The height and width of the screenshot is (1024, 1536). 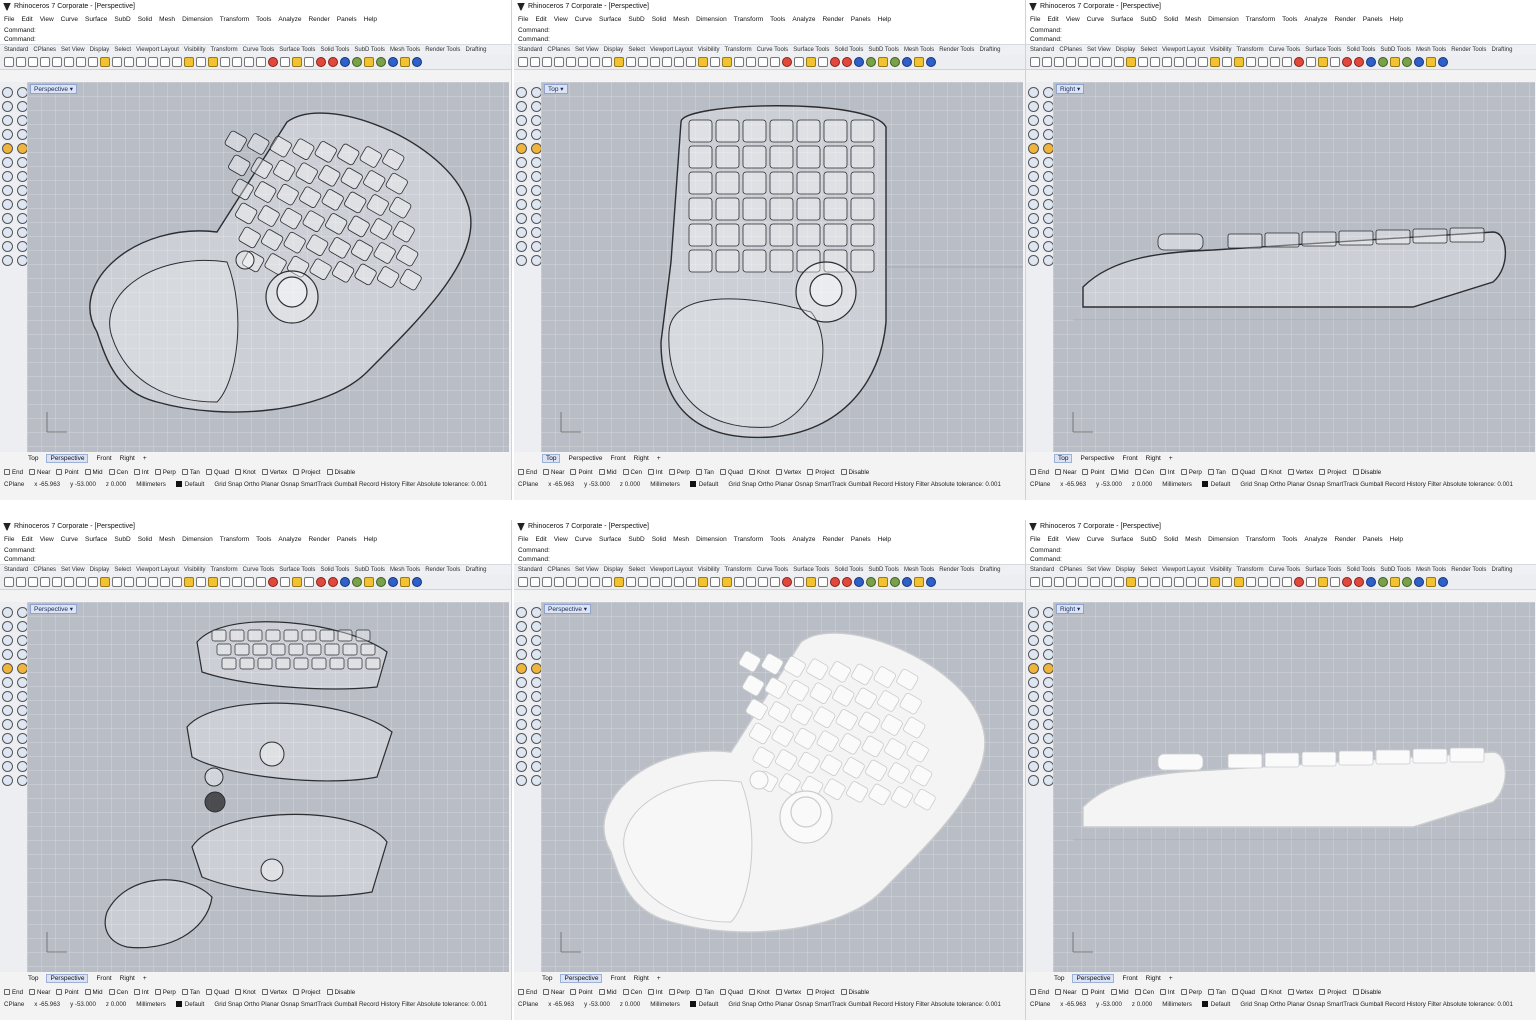 I want to click on toolbar-tab-cplanes: CPlanes, so click(x=1070, y=50).